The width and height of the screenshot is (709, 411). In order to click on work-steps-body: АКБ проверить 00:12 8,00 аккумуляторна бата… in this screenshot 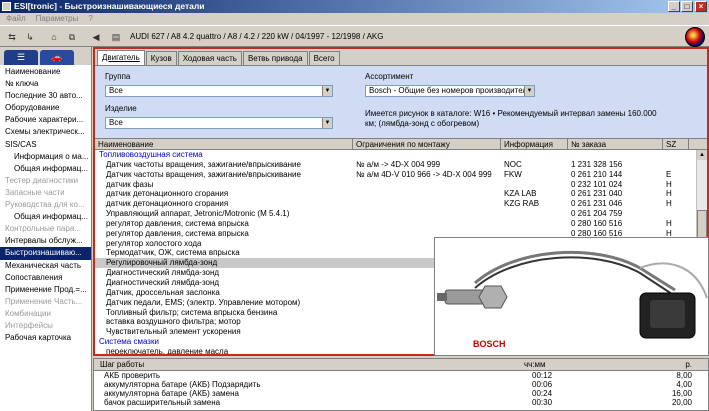, I will do `click(401, 389)`.